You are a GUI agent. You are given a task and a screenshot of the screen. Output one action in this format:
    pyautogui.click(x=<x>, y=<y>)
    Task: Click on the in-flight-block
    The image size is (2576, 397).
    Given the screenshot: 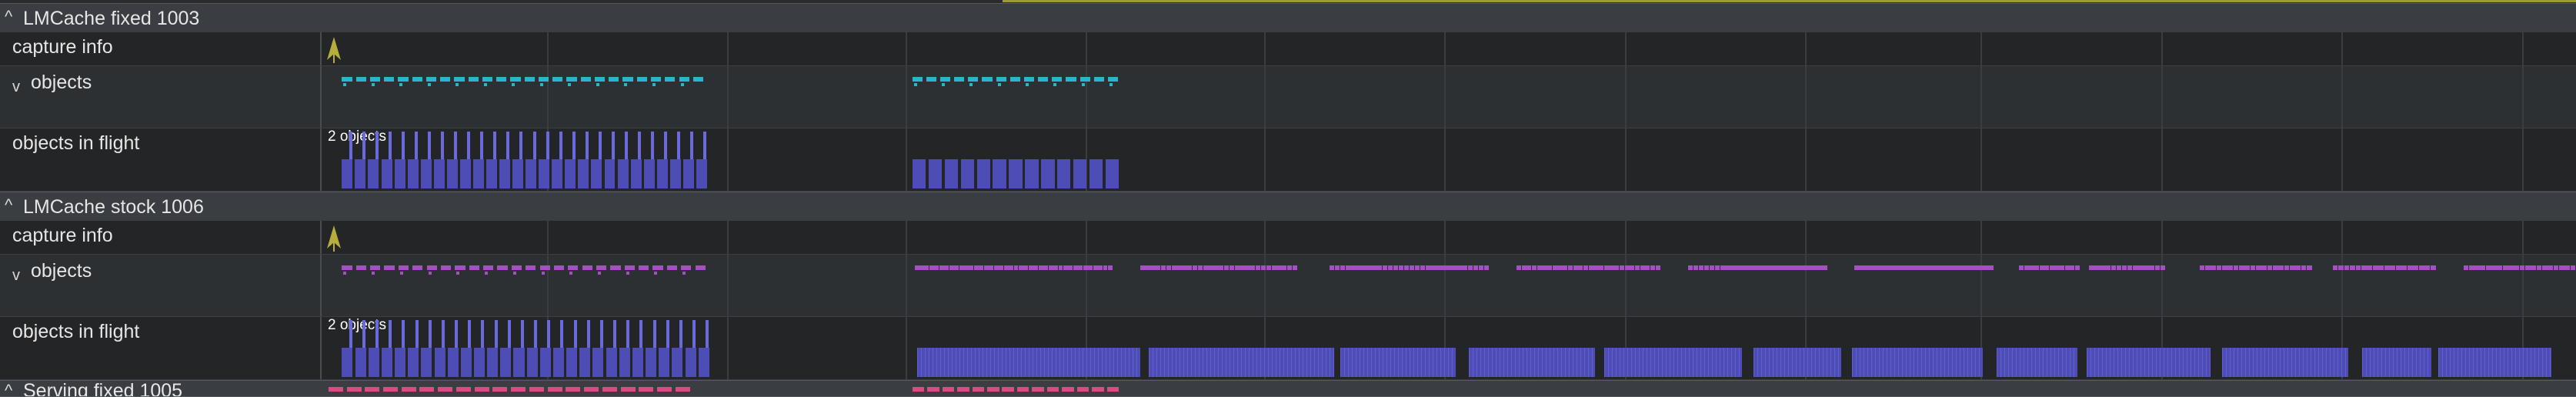 What is the action you would take?
    pyautogui.click(x=1533, y=363)
    